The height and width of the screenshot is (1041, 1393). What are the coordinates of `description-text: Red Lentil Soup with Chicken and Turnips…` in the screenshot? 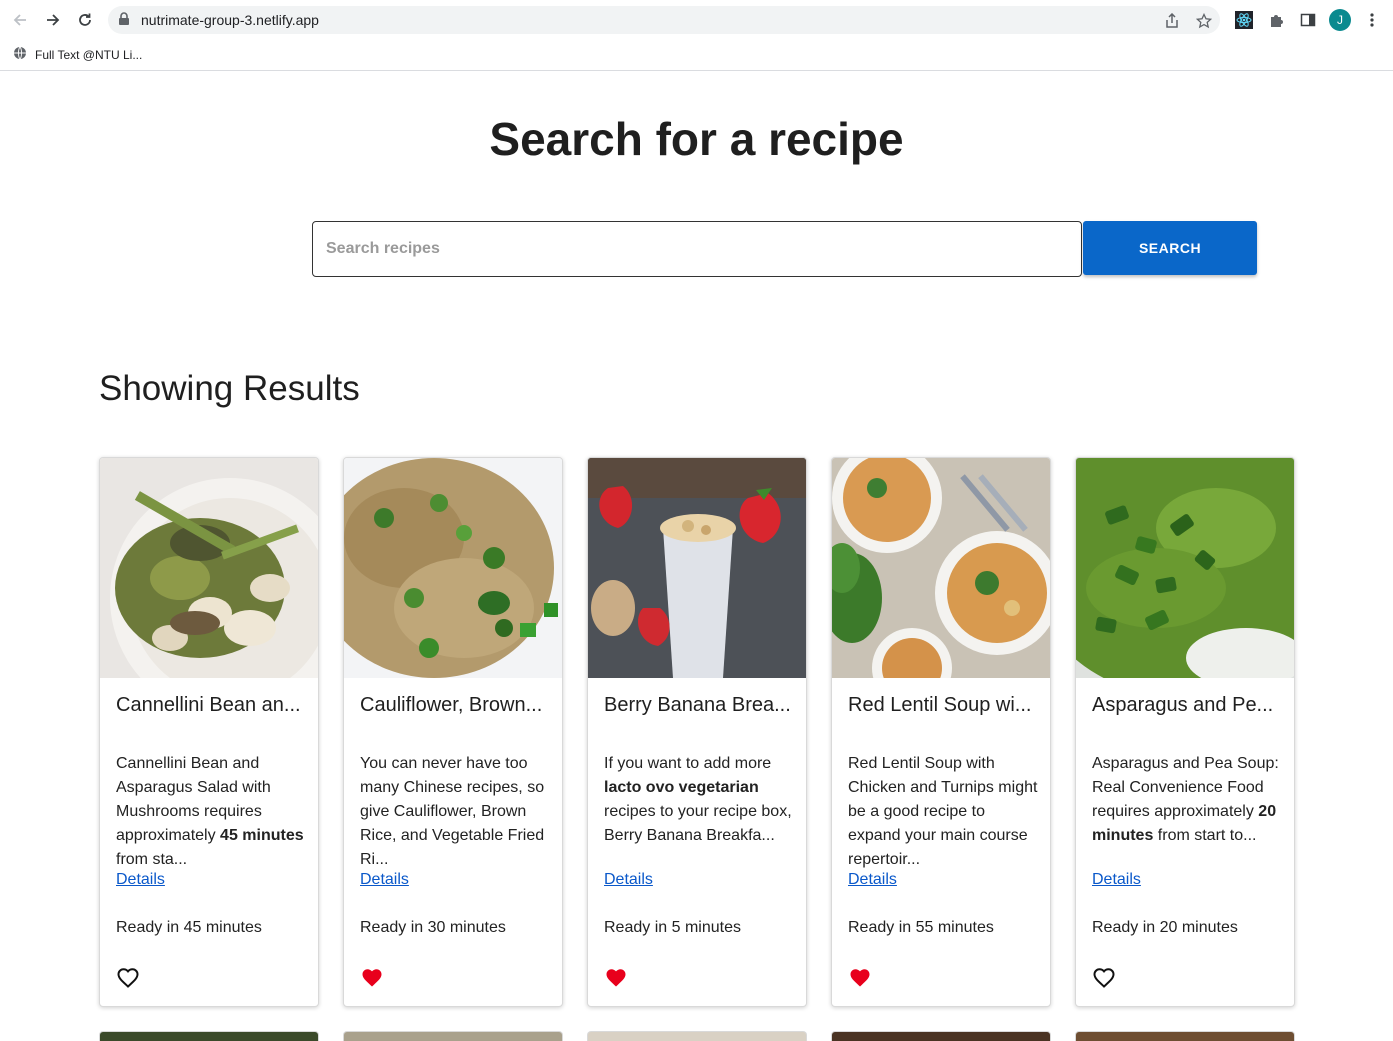 It's located at (943, 811).